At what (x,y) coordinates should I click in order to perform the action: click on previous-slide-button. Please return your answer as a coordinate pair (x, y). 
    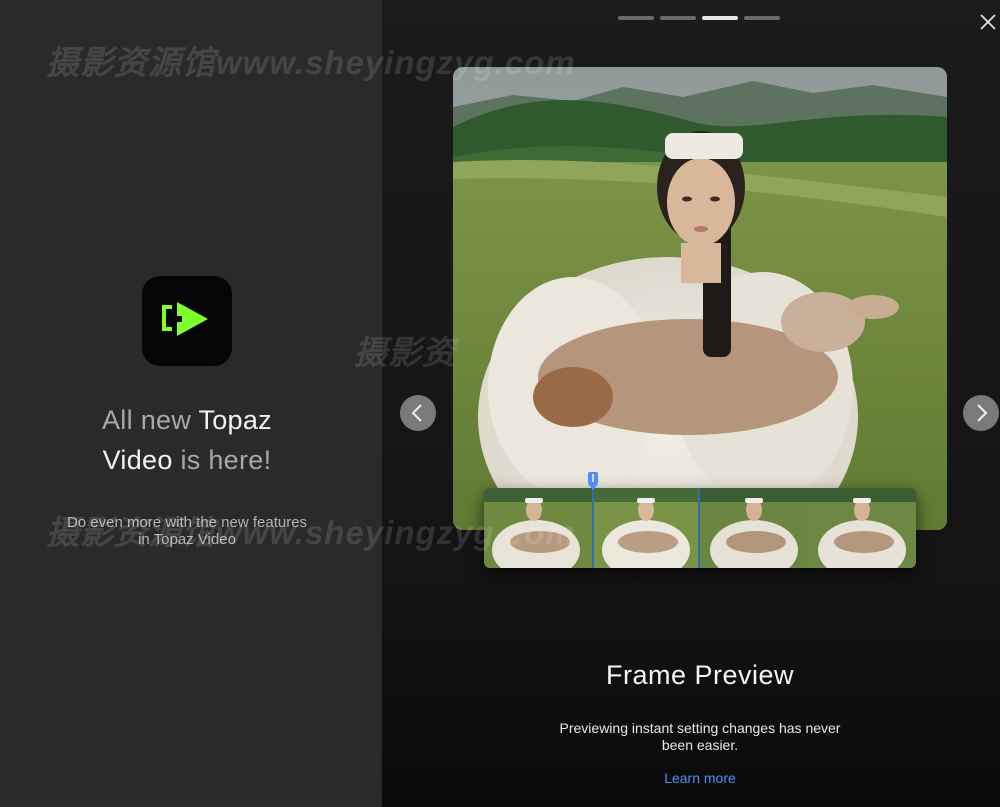
    Looking at the image, I should click on (418, 413).